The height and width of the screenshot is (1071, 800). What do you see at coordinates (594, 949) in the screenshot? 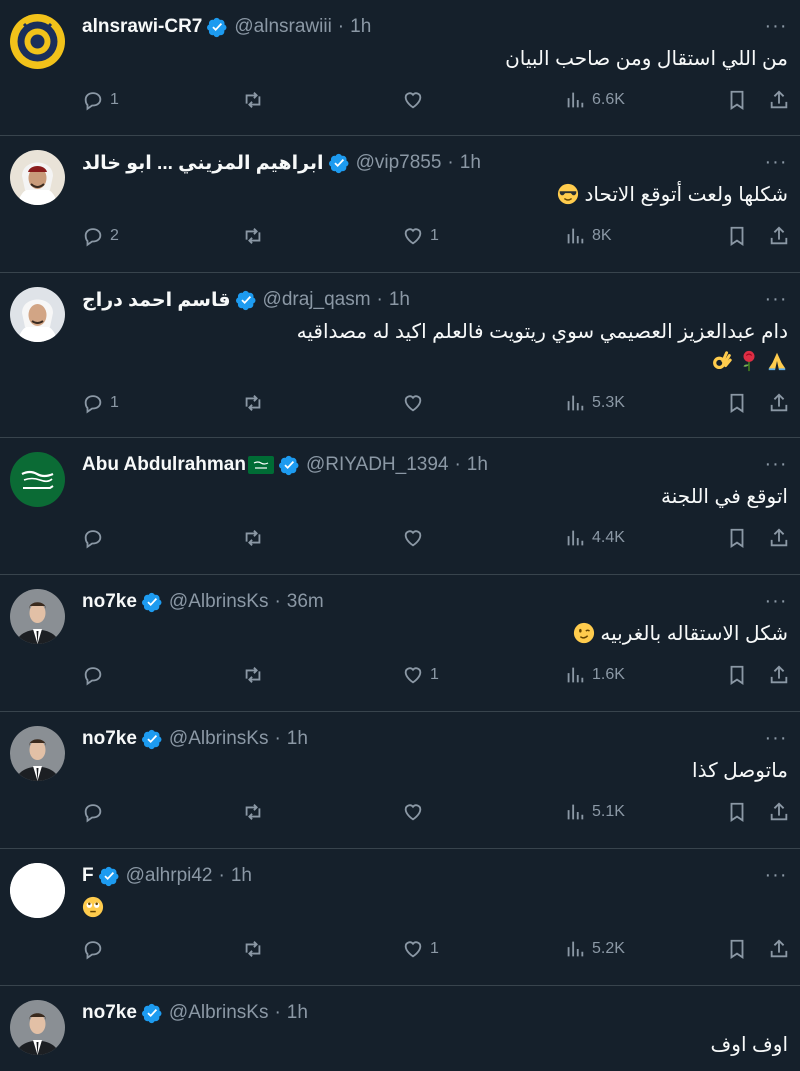
I see `views-button: 5.2K` at bounding box center [594, 949].